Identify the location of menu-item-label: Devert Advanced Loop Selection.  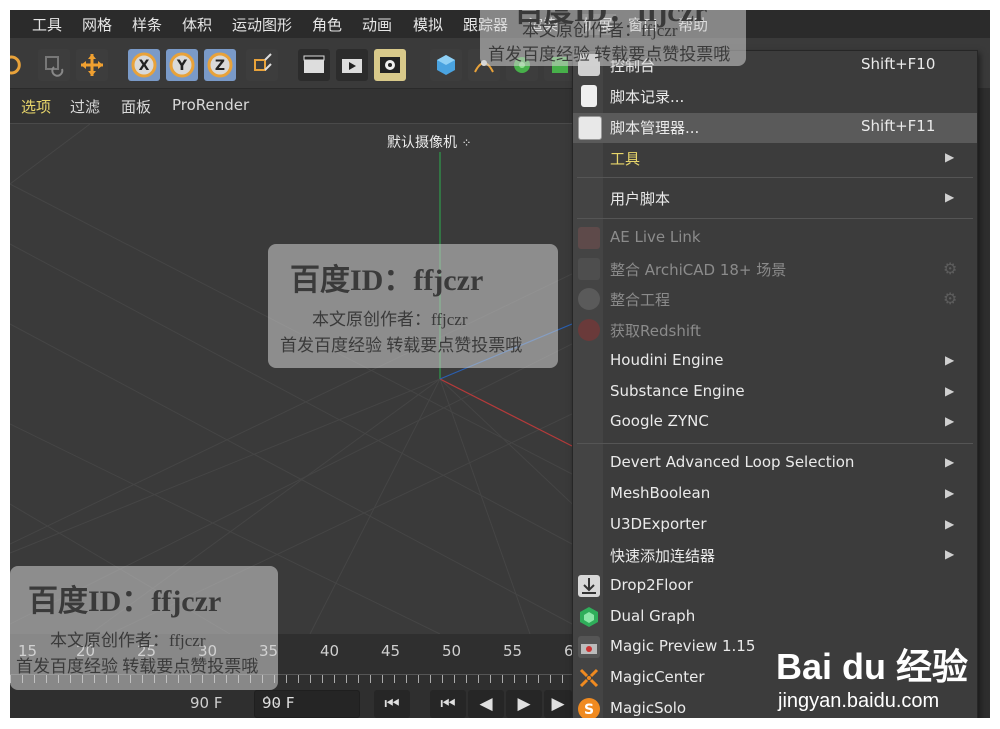
(732, 462).